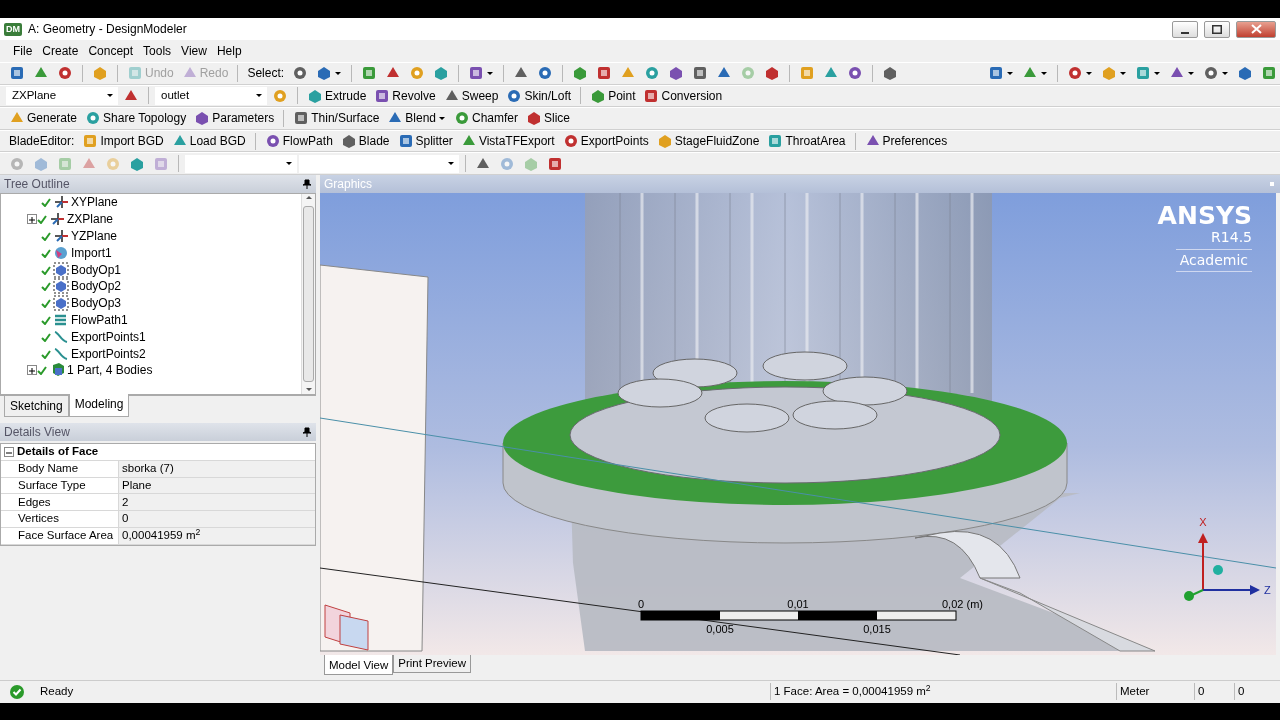  Describe the element at coordinates (60, 51) in the screenshot. I see `menu-item: Create` at that location.